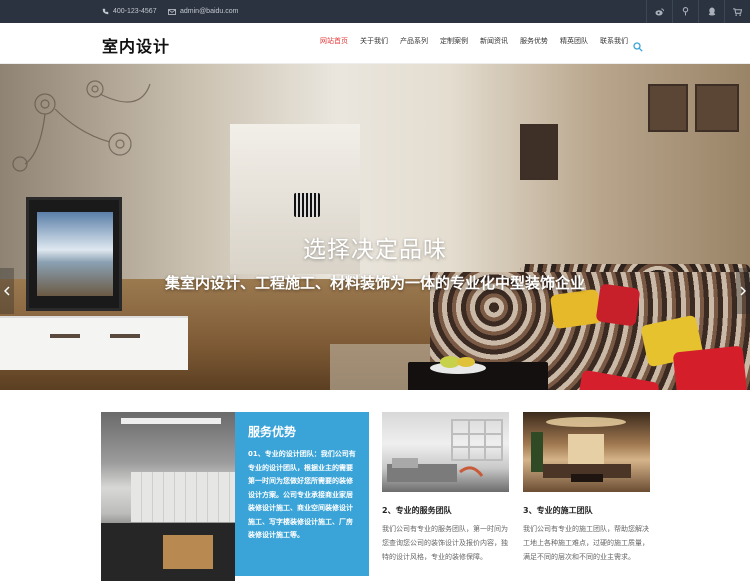  What do you see at coordinates (105, 11) in the screenshot?
I see `phone-icon` at bounding box center [105, 11].